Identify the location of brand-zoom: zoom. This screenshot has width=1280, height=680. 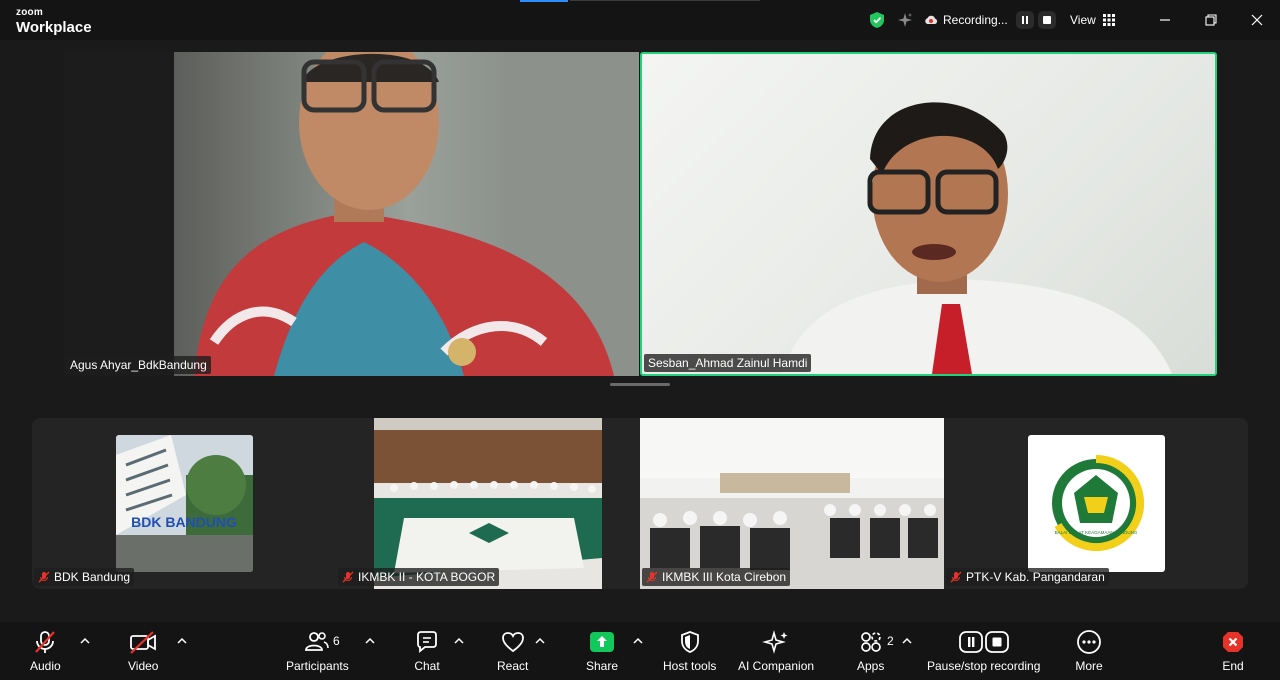
(29, 12).